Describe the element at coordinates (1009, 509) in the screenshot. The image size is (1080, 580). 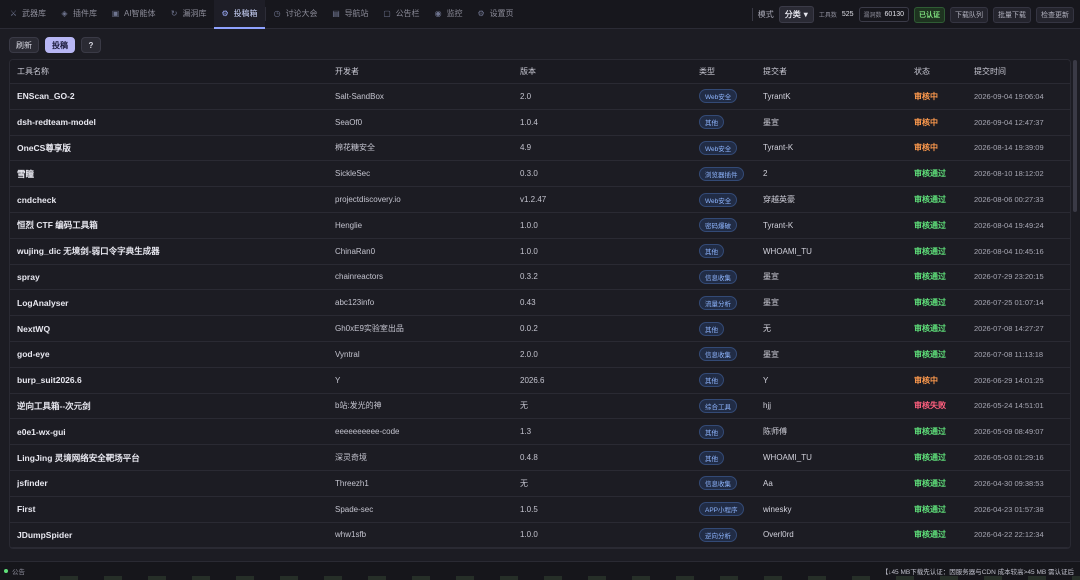
I see `cell-time: 2026-04-23 01:57:38` at that location.